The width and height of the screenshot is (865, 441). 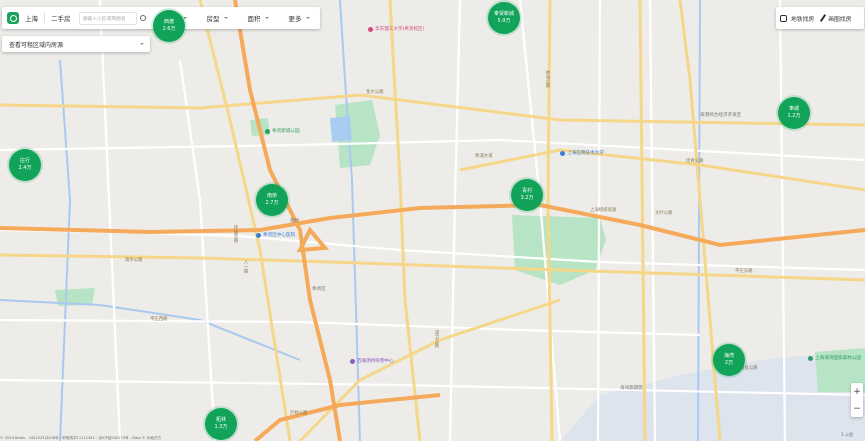 I want to click on cluster-name: 奉城, so click(x=793, y=109).